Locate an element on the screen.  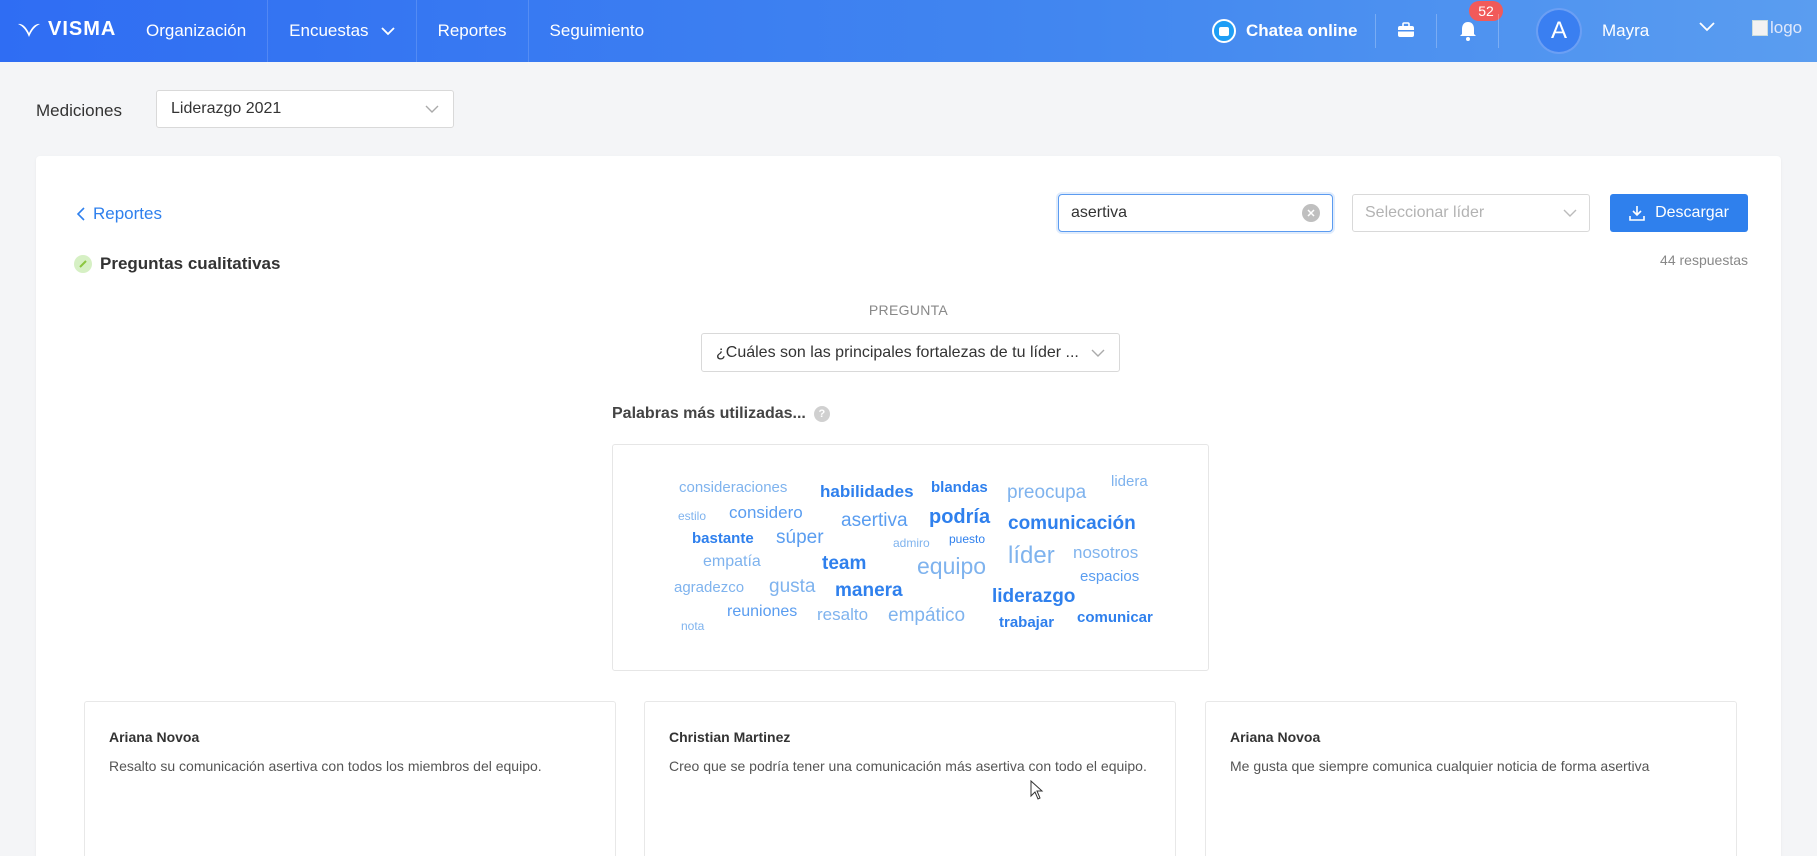
nav-item-organizacion: Organización is located at coordinates (197, 31).